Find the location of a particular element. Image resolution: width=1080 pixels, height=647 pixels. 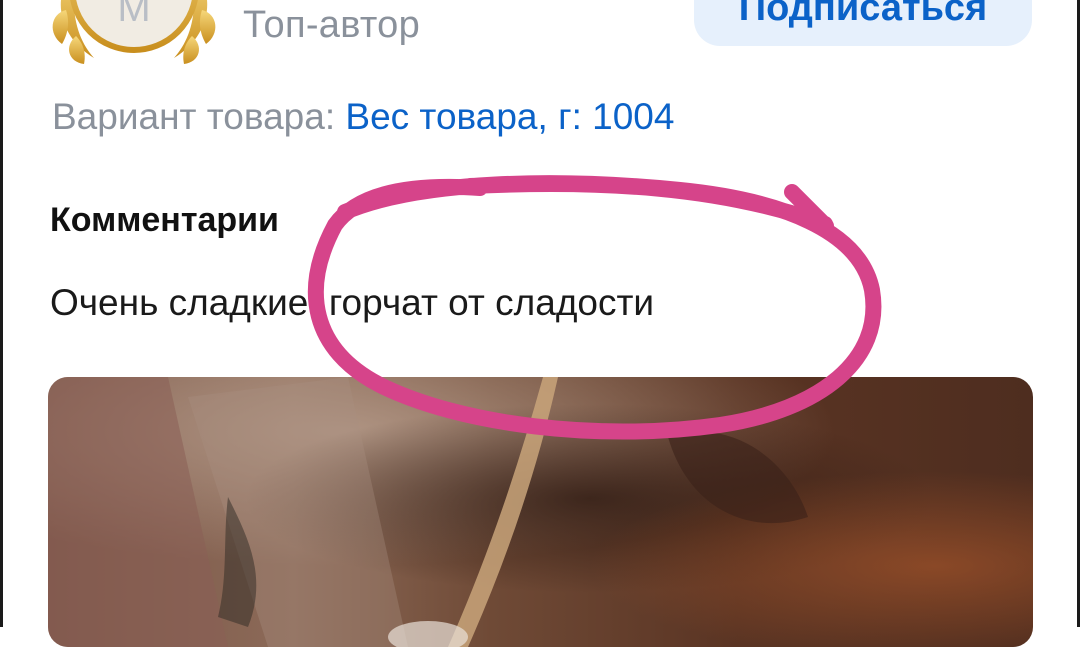

author-status: Топ-автор is located at coordinates (332, 25).